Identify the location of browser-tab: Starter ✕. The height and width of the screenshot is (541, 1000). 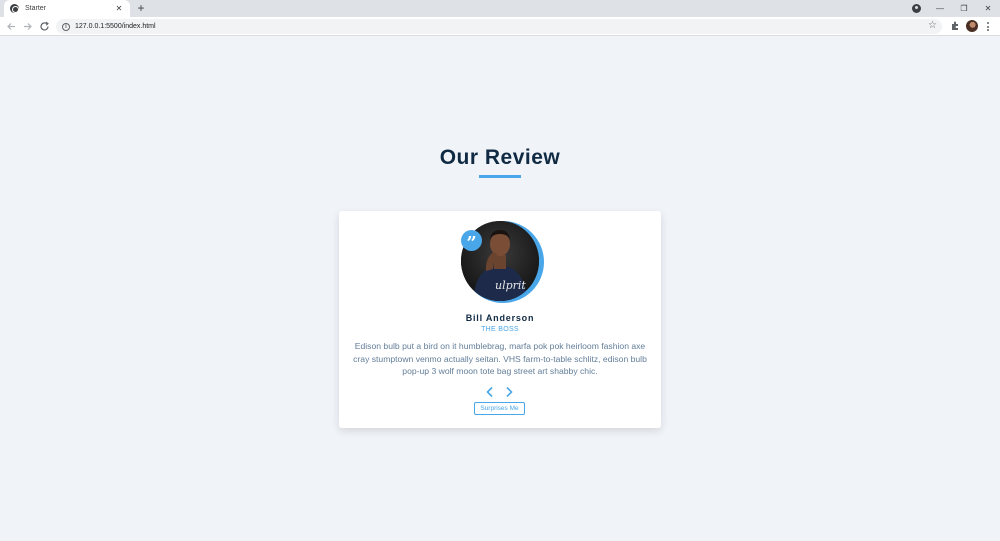
(67, 8).